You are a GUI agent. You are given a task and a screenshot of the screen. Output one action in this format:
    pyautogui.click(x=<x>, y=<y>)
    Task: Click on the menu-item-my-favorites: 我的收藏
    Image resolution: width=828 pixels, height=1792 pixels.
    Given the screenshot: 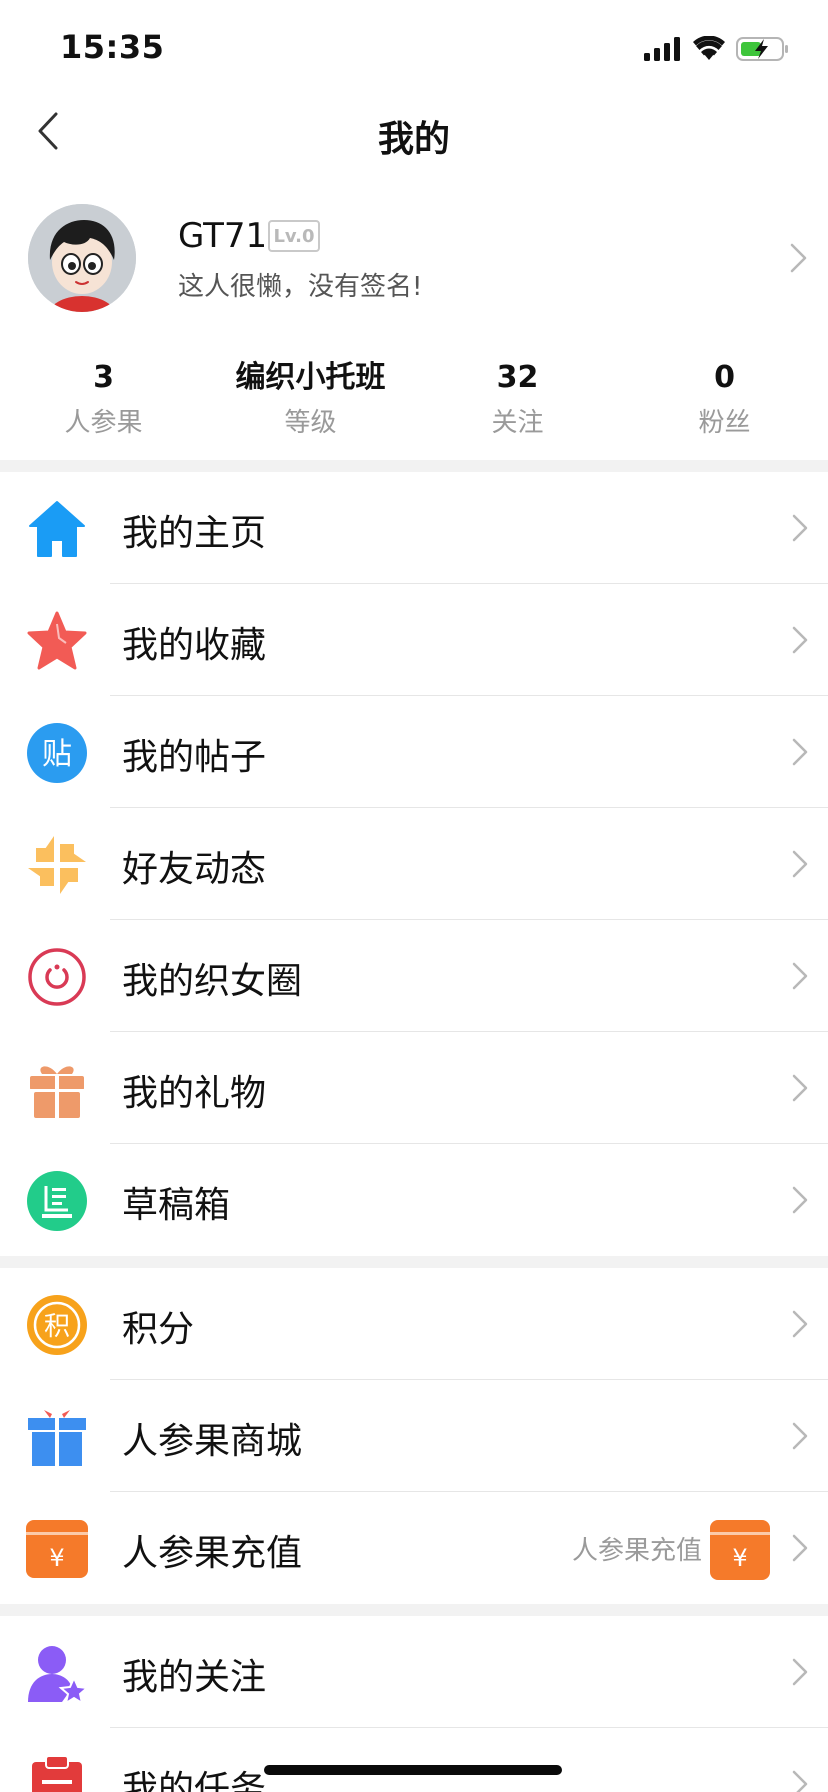 What is the action you would take?
    pyautogui.click(x=414, y=640)
    